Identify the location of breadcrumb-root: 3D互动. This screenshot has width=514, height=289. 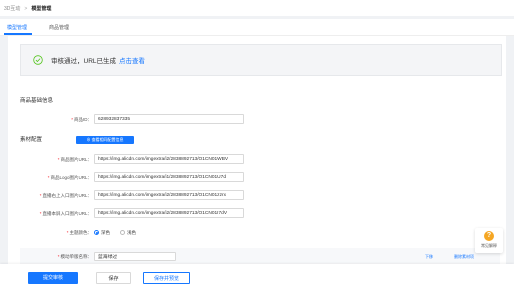
(12, 9).